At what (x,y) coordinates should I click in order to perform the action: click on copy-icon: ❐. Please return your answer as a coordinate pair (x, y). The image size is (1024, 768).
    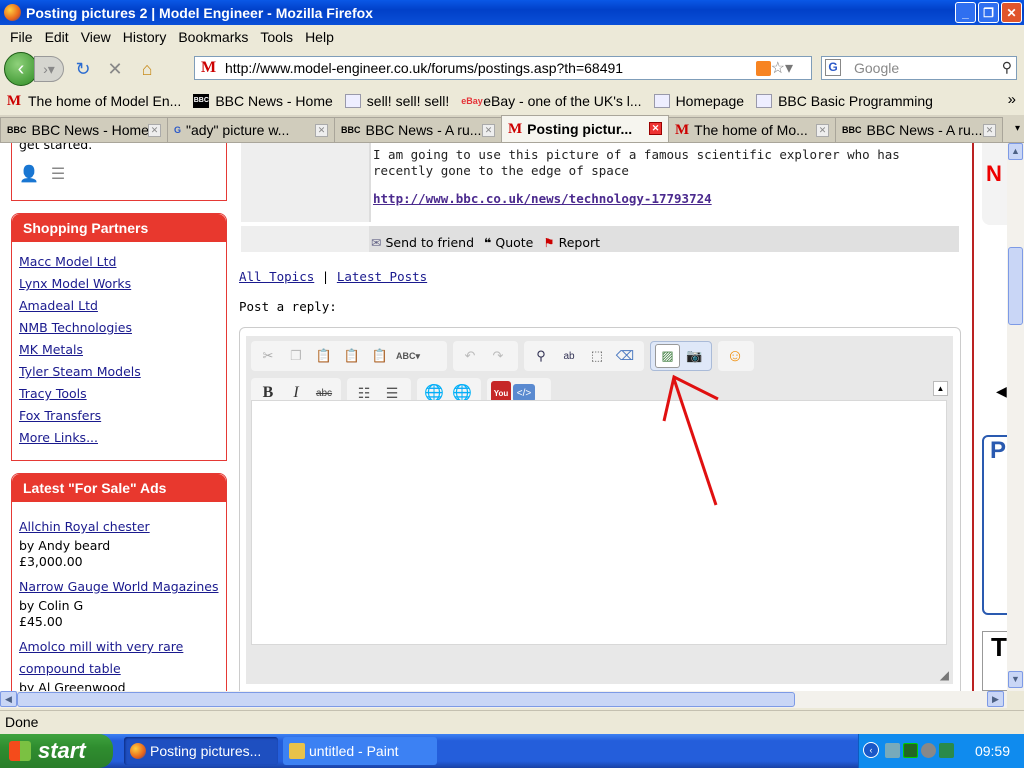
    Looking at the image, I should click on (296, 356).